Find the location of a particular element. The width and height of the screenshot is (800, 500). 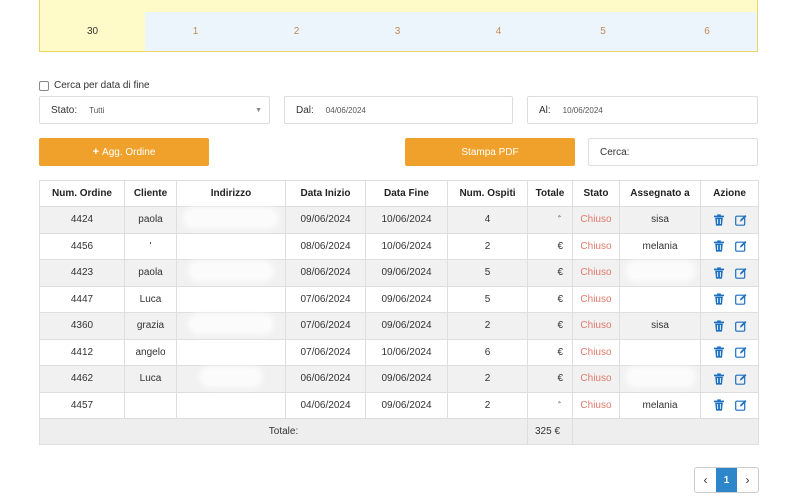

dal-label: Dal: is located at coordinates (305, 110).